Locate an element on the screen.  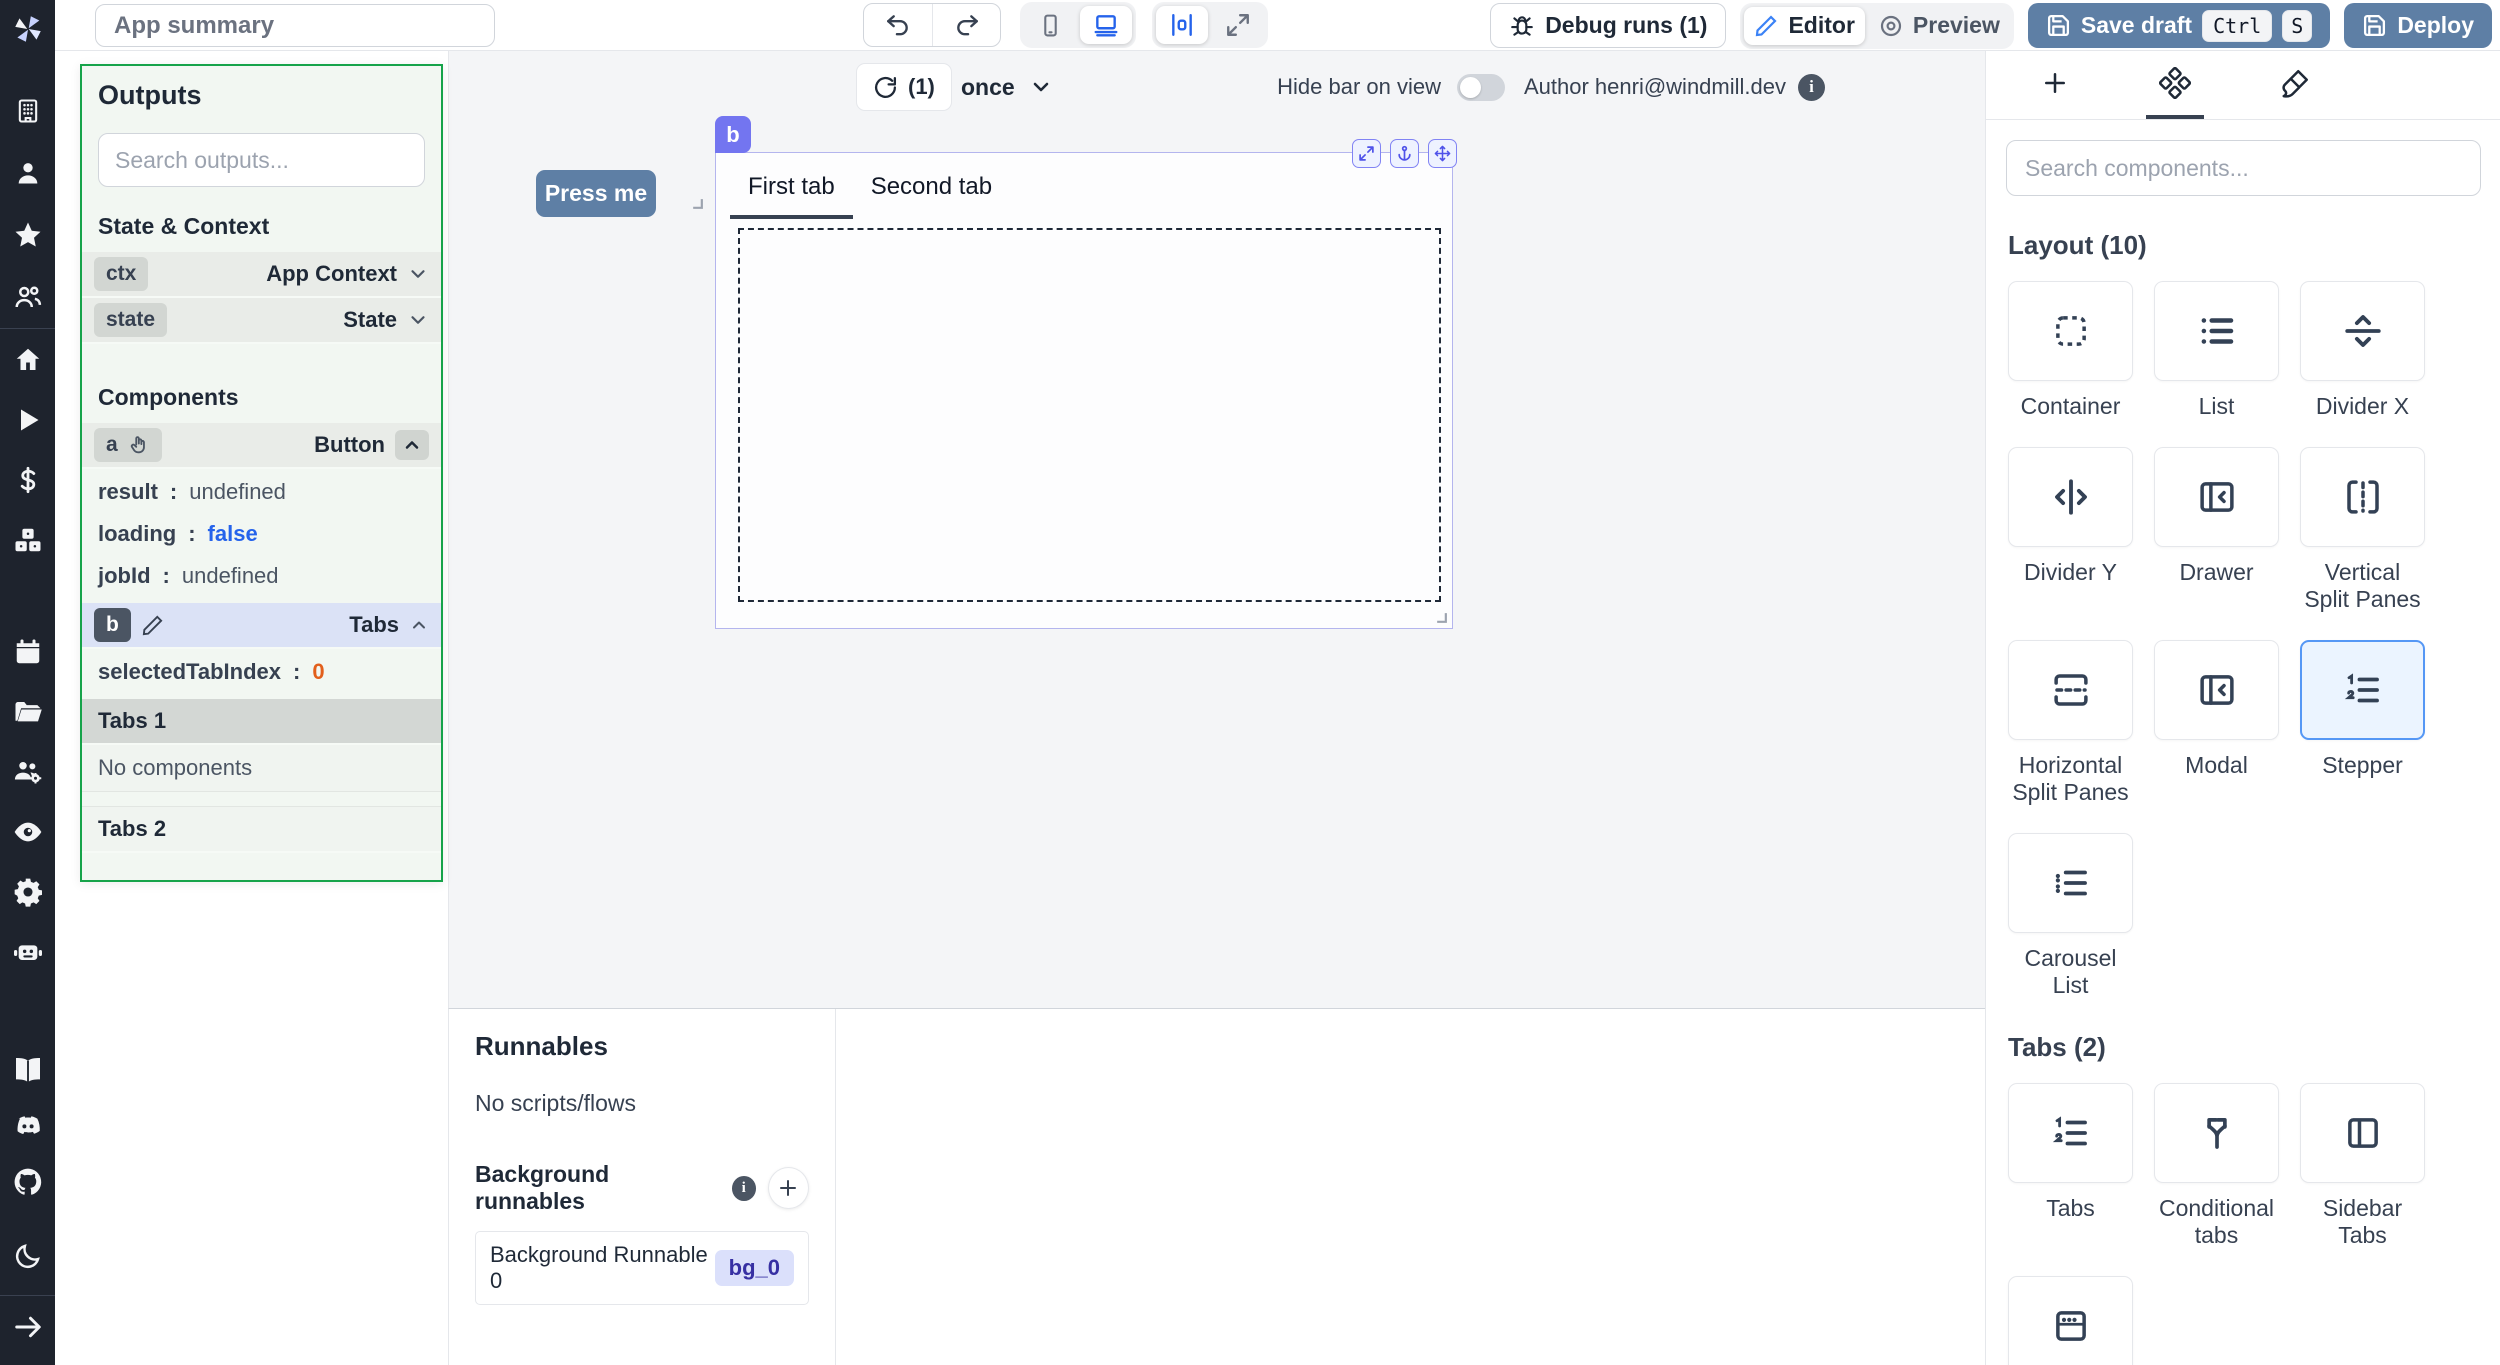
stepper-card is located at coordinates (2362, 690).